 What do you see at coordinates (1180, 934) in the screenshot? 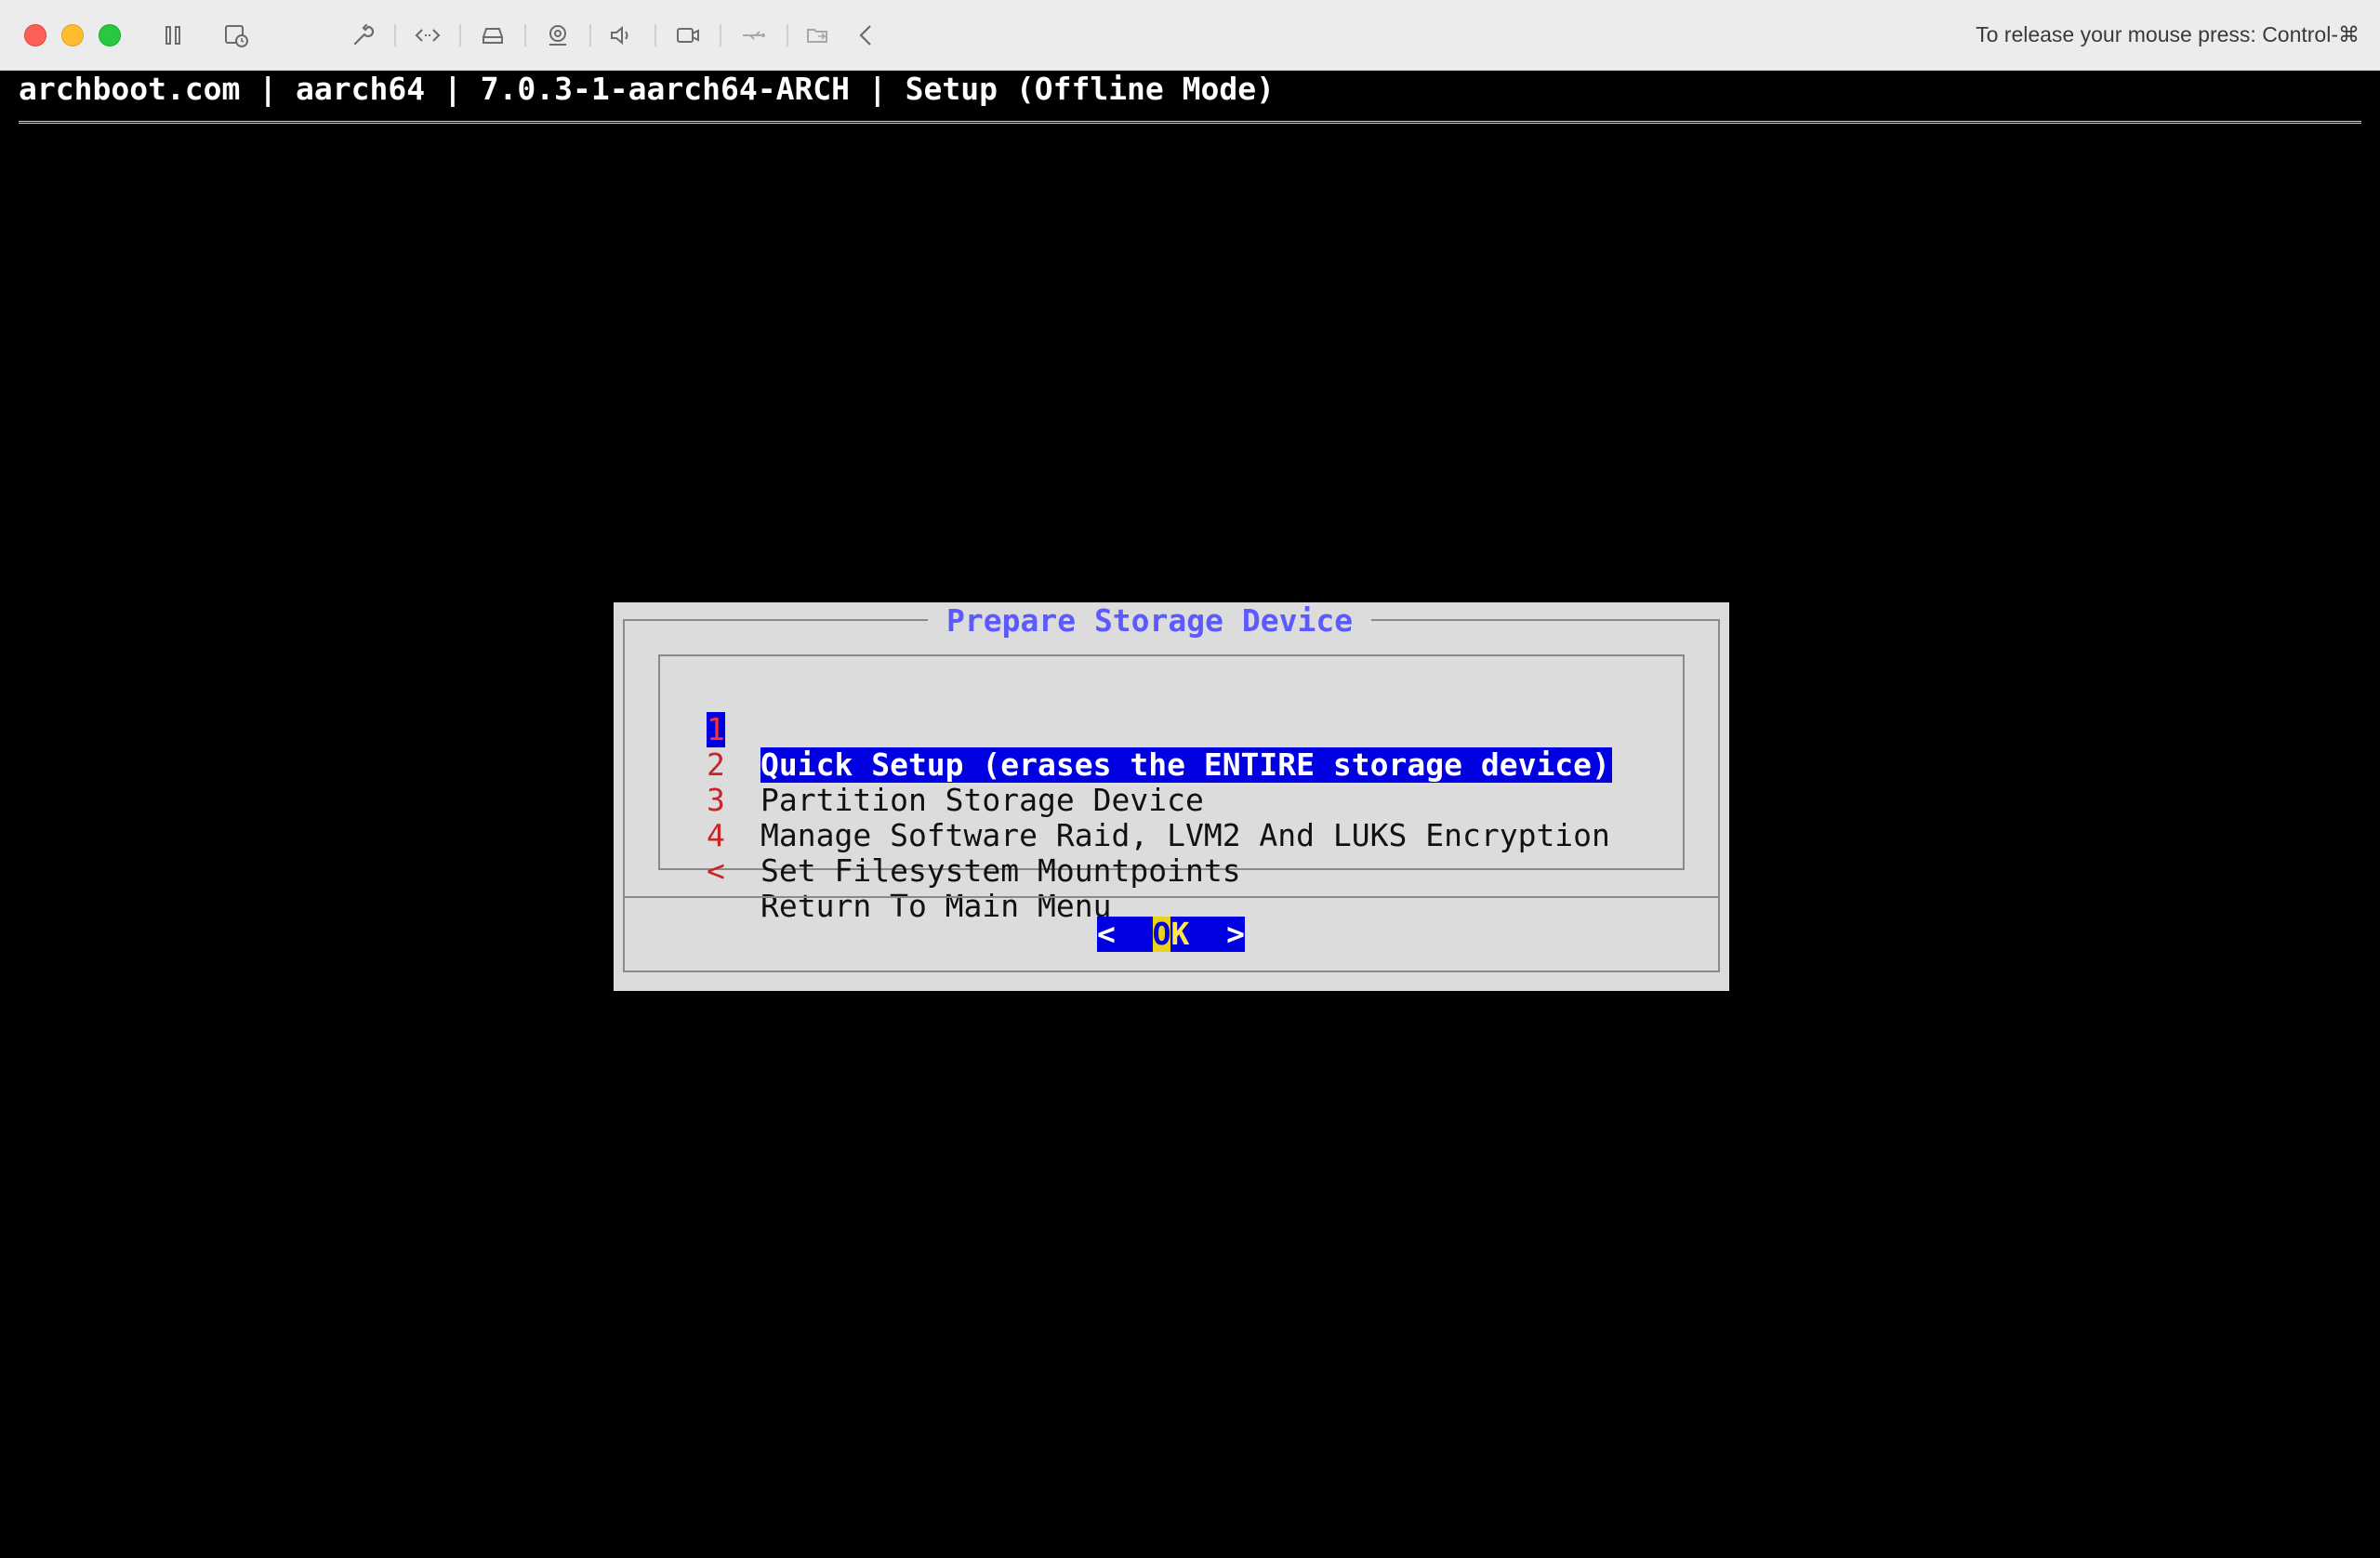
I see `ok-button-label: K` at bounding box center [1180, 934].